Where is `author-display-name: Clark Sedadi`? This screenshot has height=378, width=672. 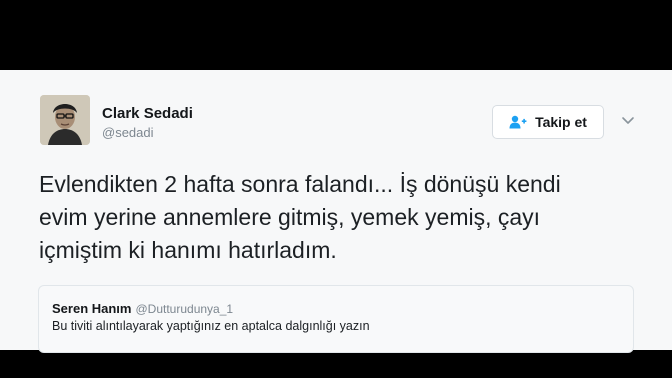
author-display-name: Clark Sedadi is located at coordinates (147, 113).